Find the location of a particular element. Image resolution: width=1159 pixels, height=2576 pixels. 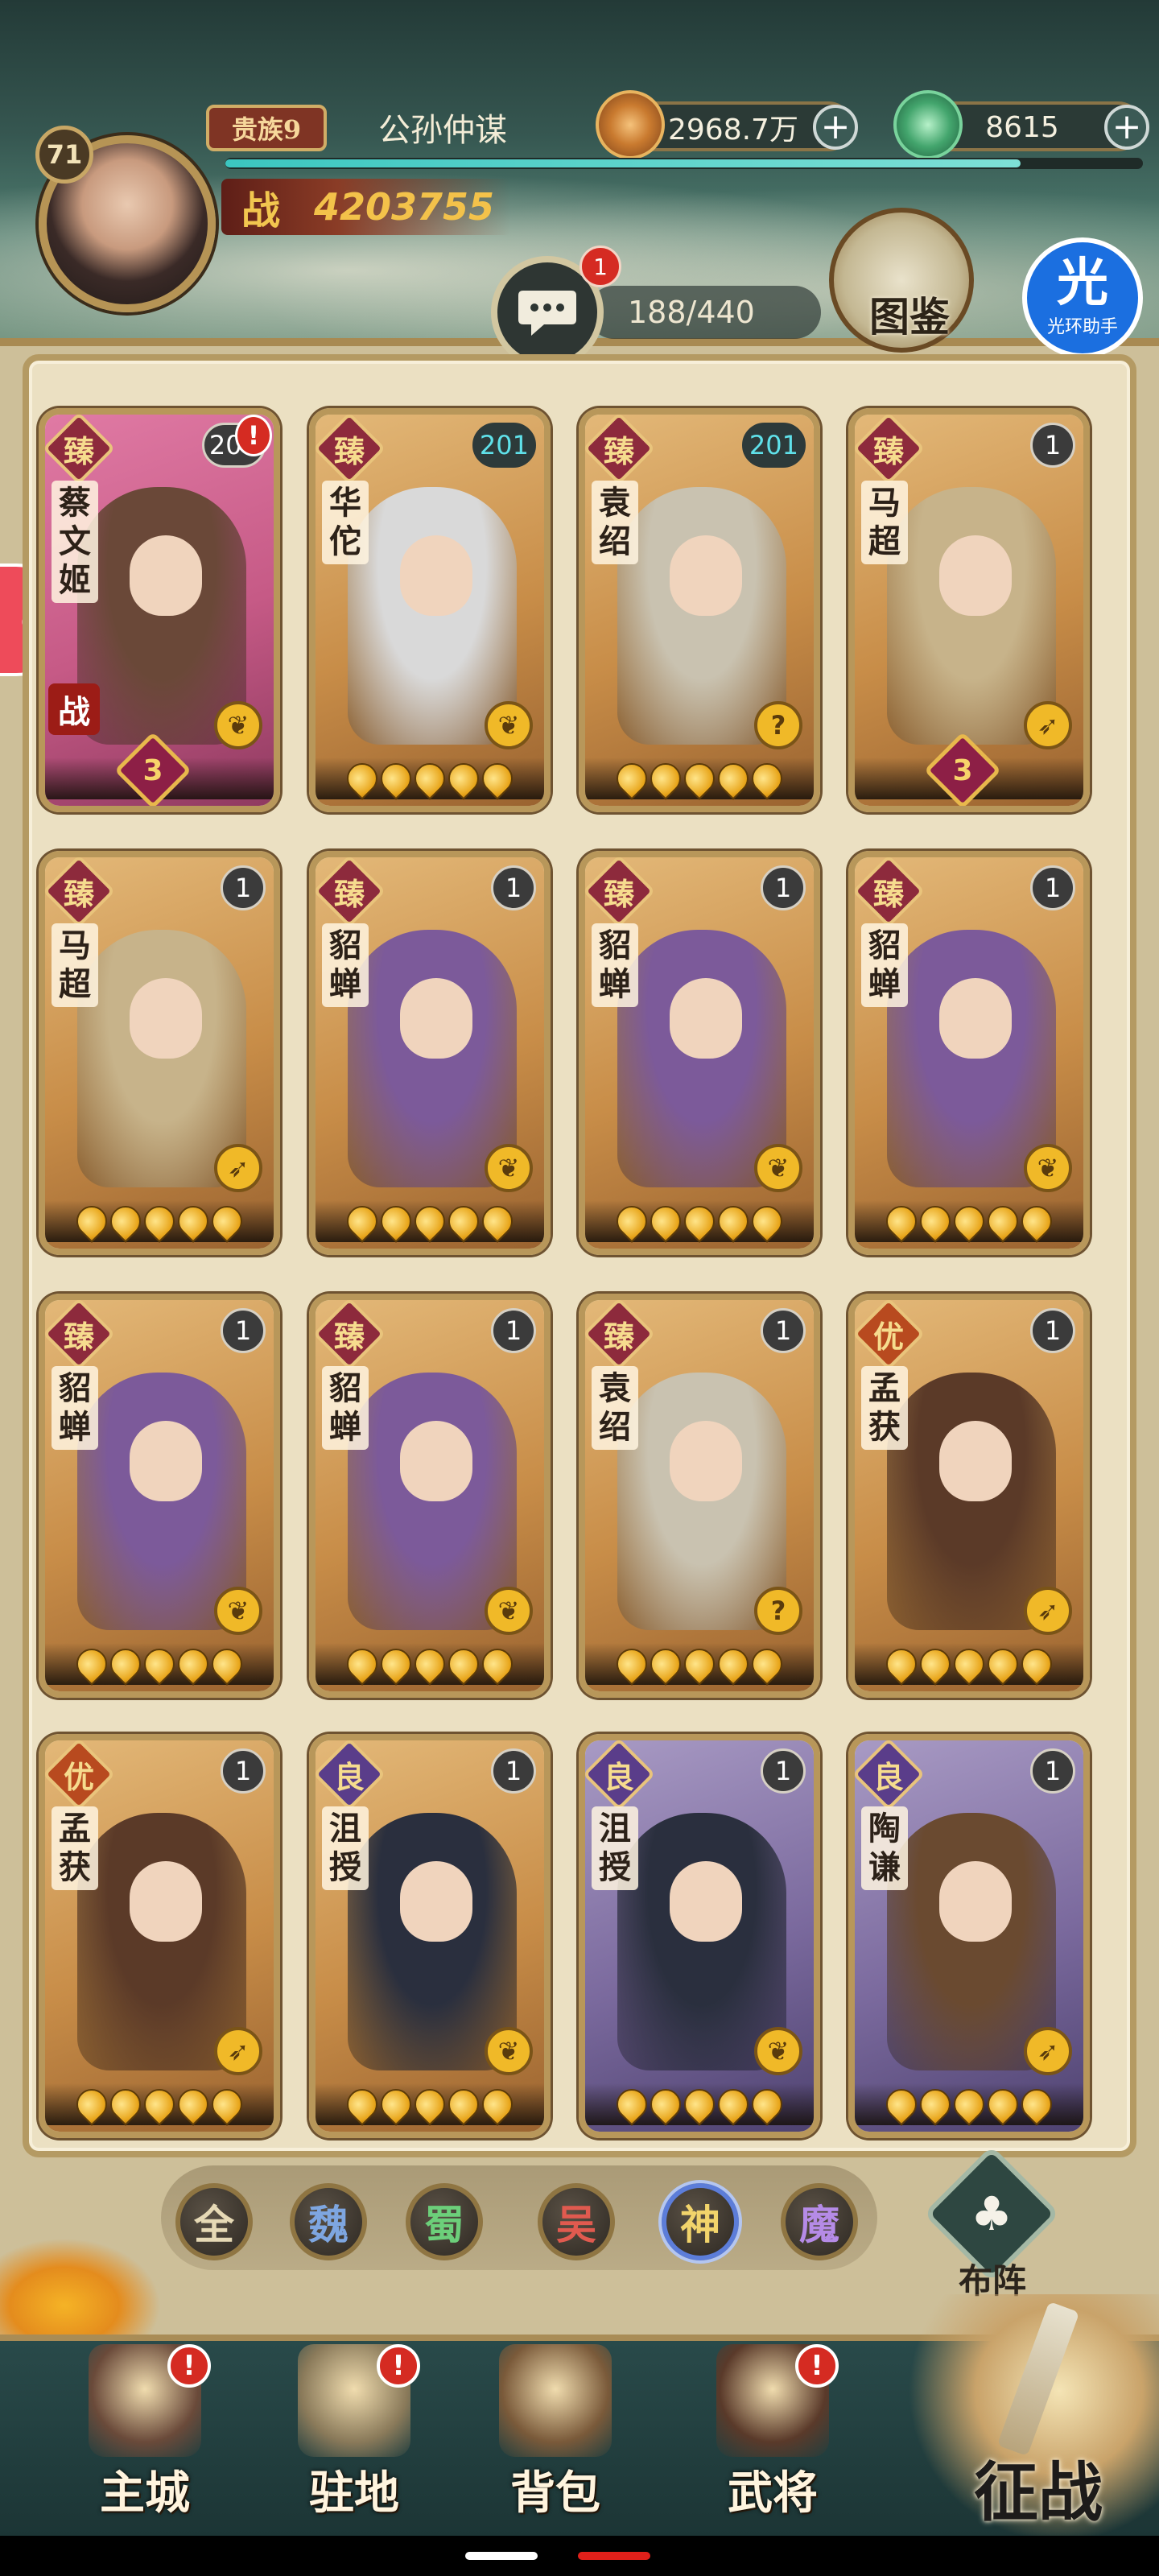

faction-filter-button: 魔 is located at coordinates (819, 2221).